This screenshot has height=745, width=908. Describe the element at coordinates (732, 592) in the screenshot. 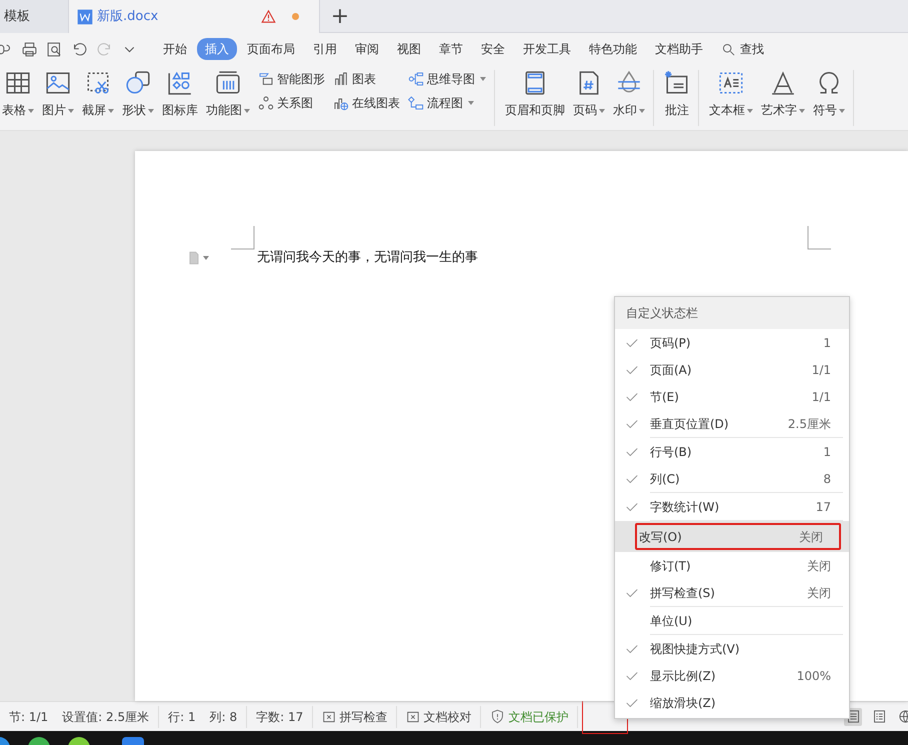

I see `menu-item: 拼写检查(S) 关闭` at that location.